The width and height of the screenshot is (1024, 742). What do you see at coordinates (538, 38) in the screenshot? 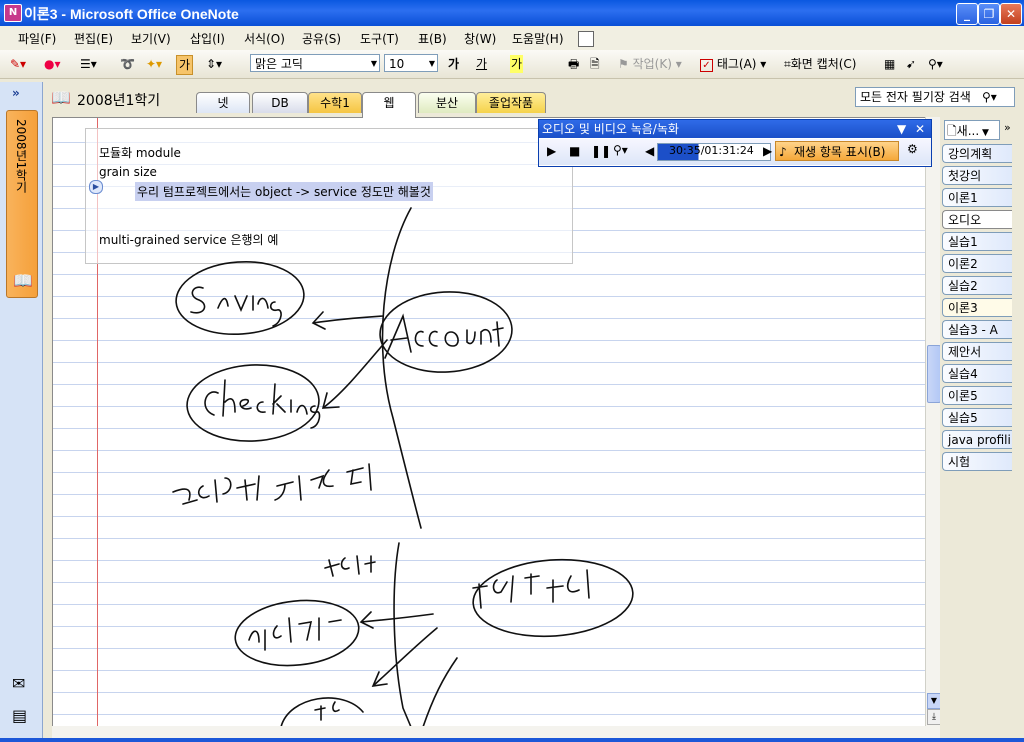
I see `menu-help: 도움말(H)` at bounding box center [538, 38].